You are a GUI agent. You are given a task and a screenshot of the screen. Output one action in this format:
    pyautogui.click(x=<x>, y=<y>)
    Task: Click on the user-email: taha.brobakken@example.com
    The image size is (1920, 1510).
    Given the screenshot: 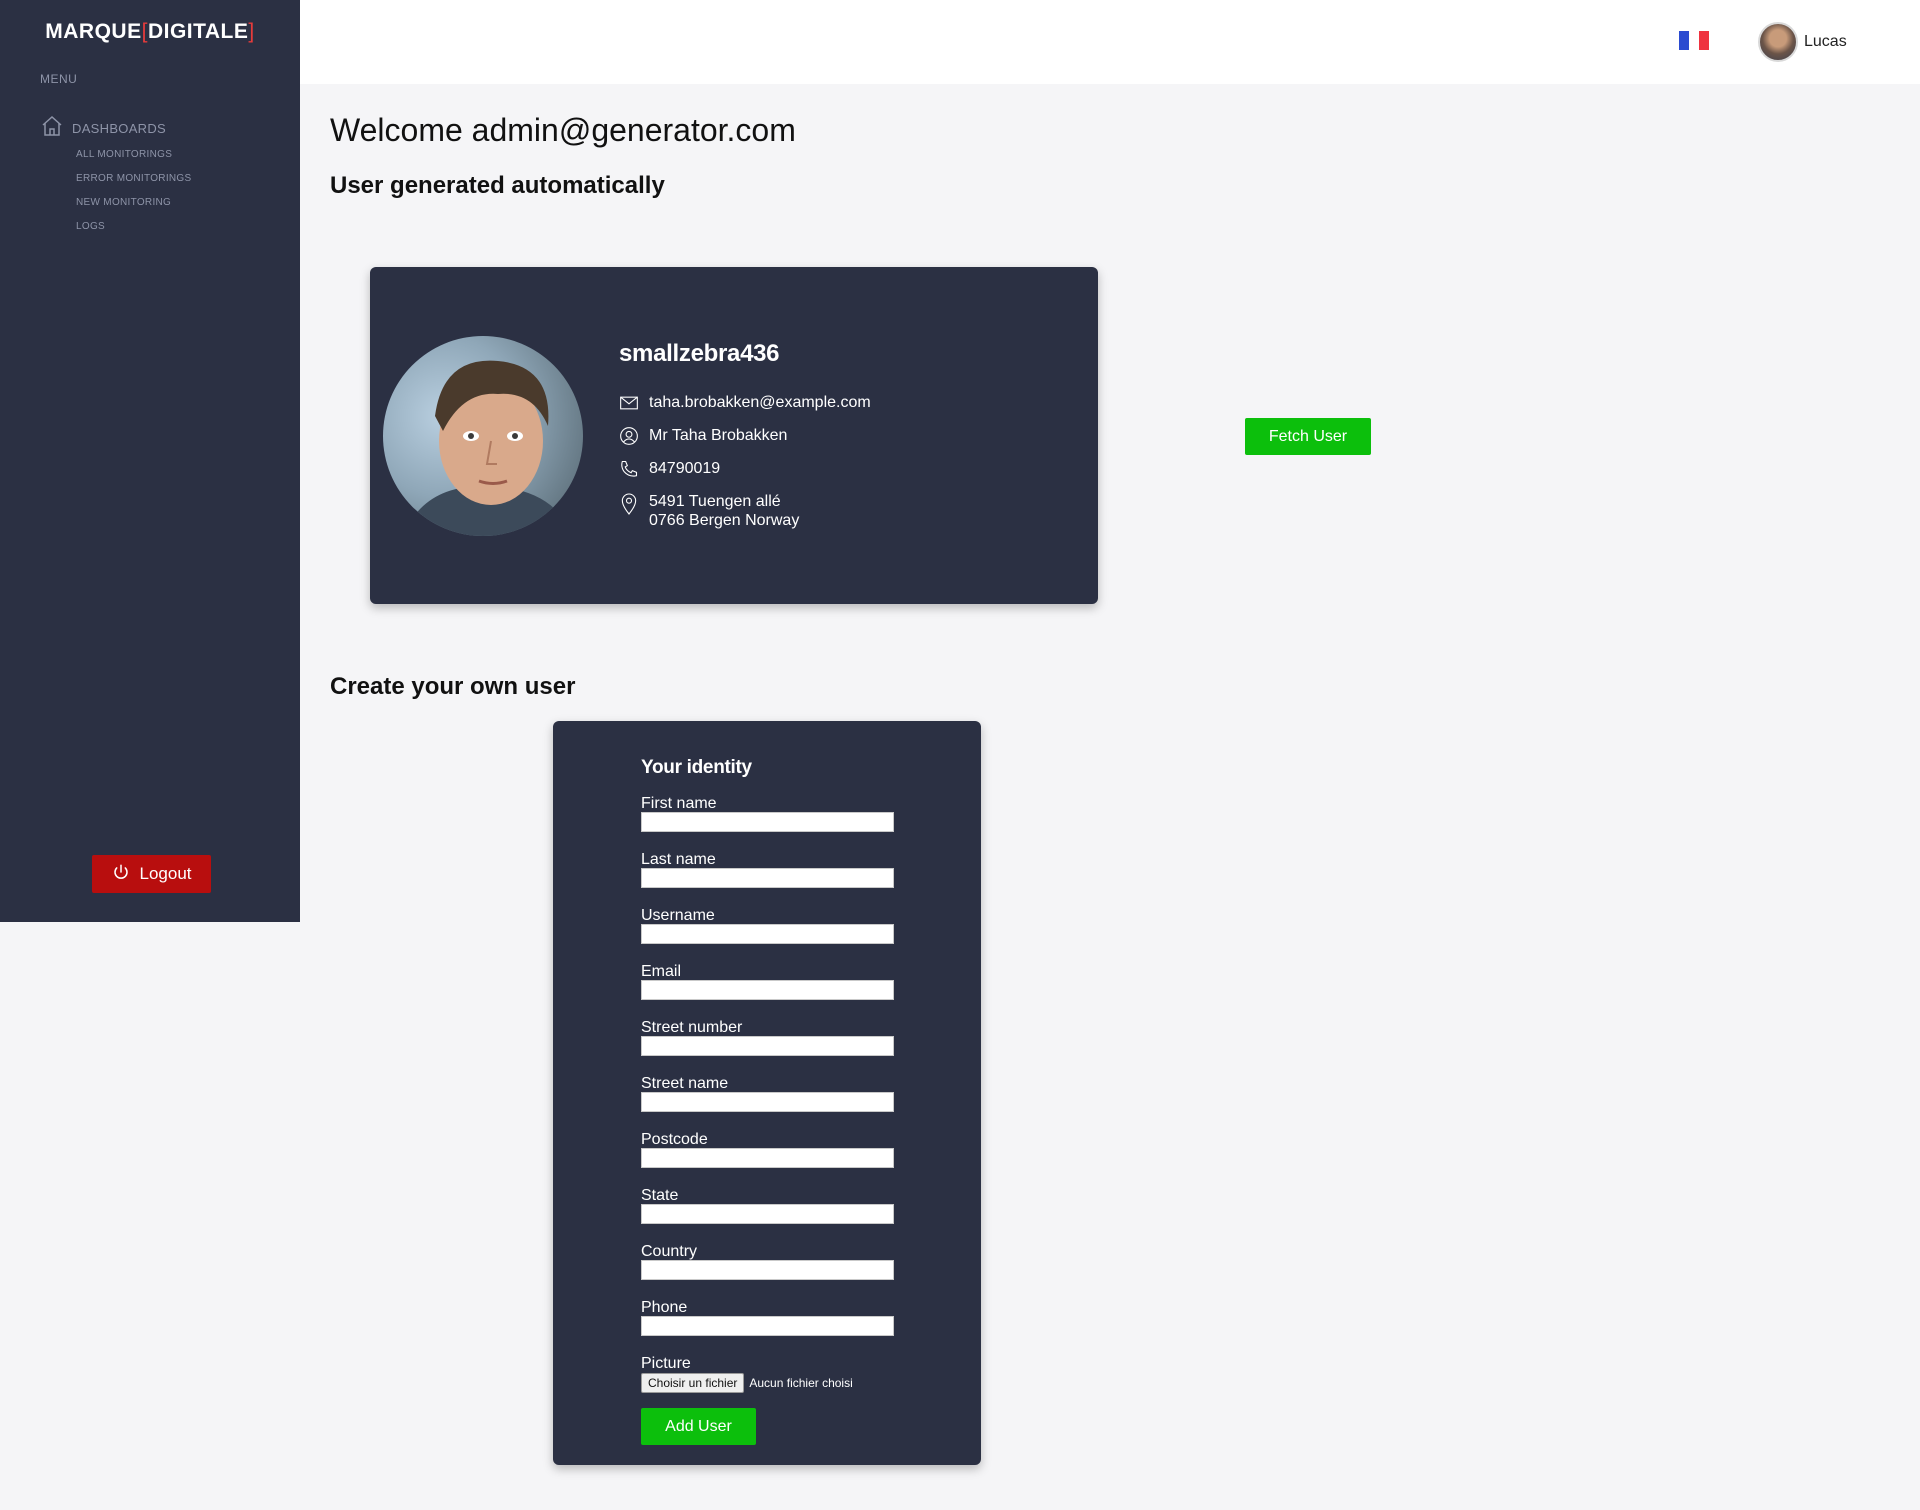 What is the action you would take?
    pyautogui.click(x=760, y=402)
    